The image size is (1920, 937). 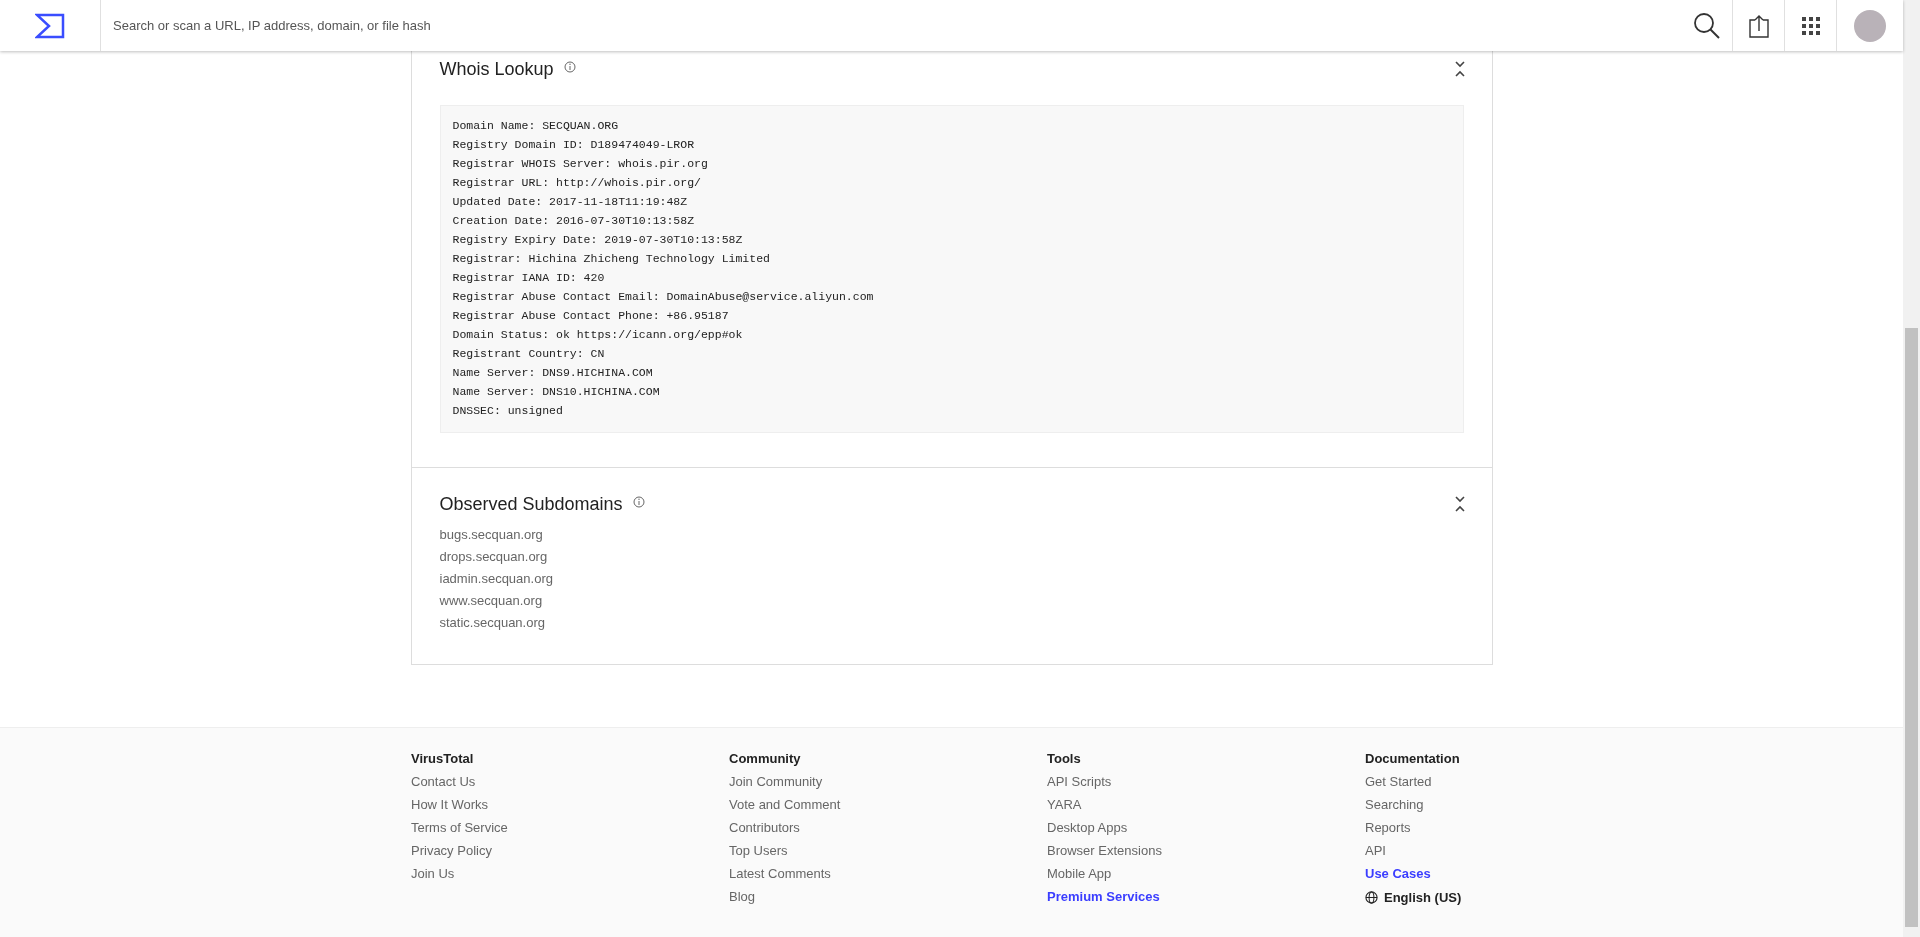 I want to click on footer-link: Join Us, so click(x=433, y=873).